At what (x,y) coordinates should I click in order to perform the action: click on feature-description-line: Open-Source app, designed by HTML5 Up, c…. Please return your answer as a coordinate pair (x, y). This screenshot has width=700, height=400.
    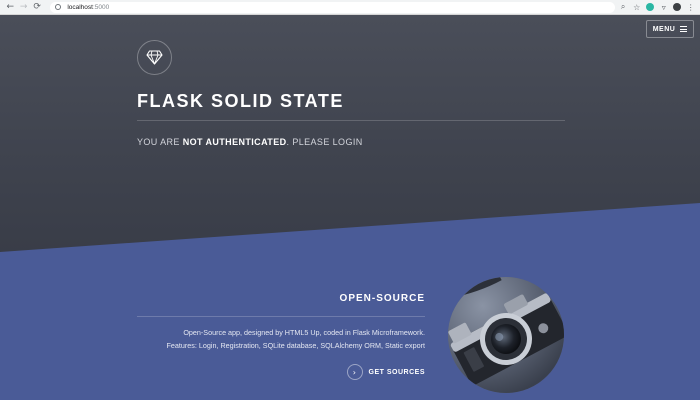
    Looking at the image, I should click on (304, 332).